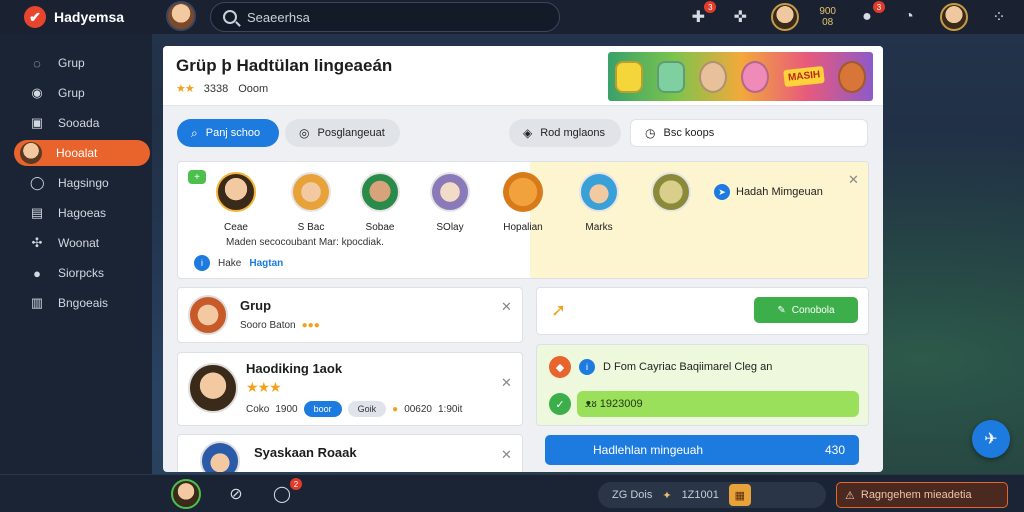 This screenshot has height=512, width=1024. Describe the element at coordinates (718, 404) in the screenshot. I see `progress-bar: ᴥᴕ 1923009` at that location.